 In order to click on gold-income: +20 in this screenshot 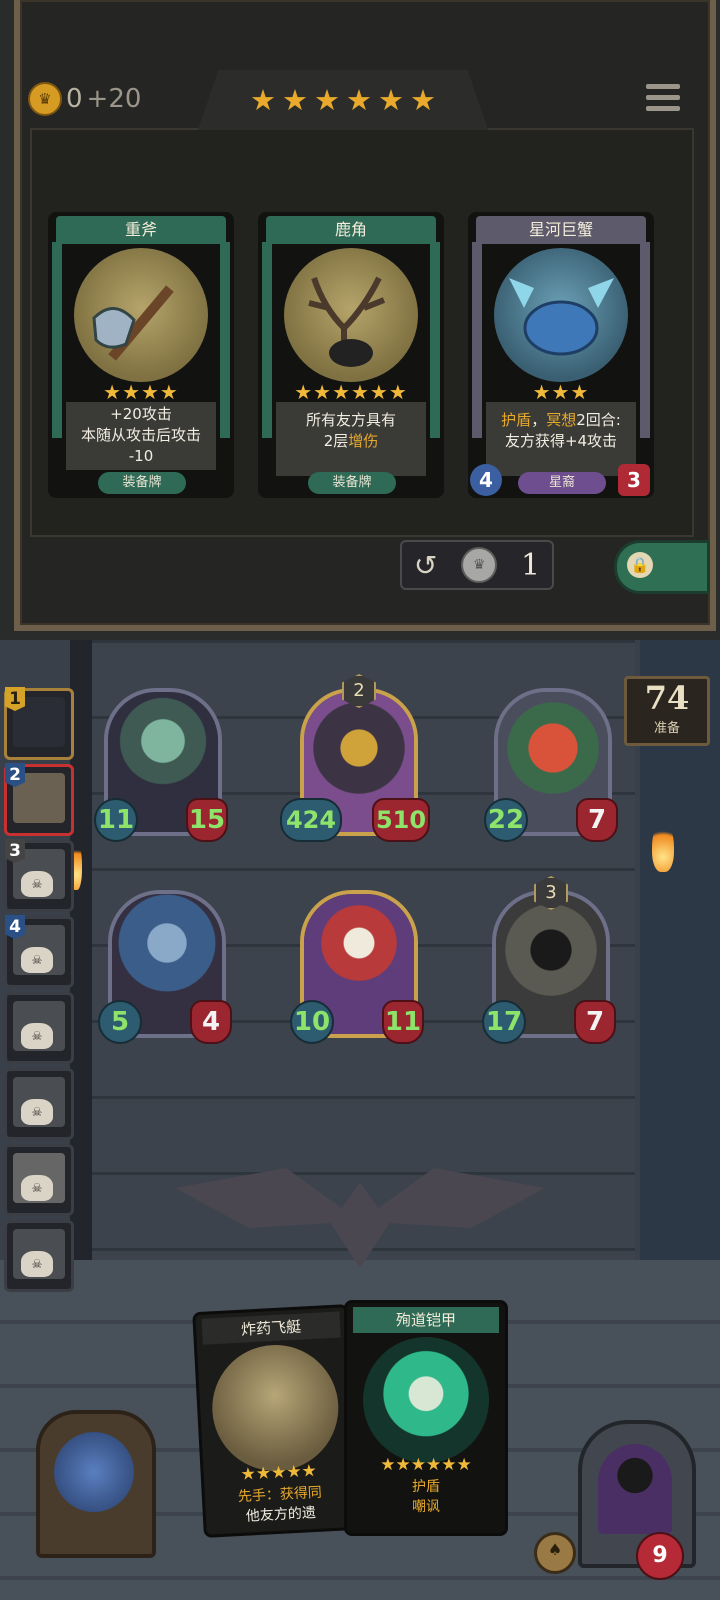, I will do `click(114, 99)`.